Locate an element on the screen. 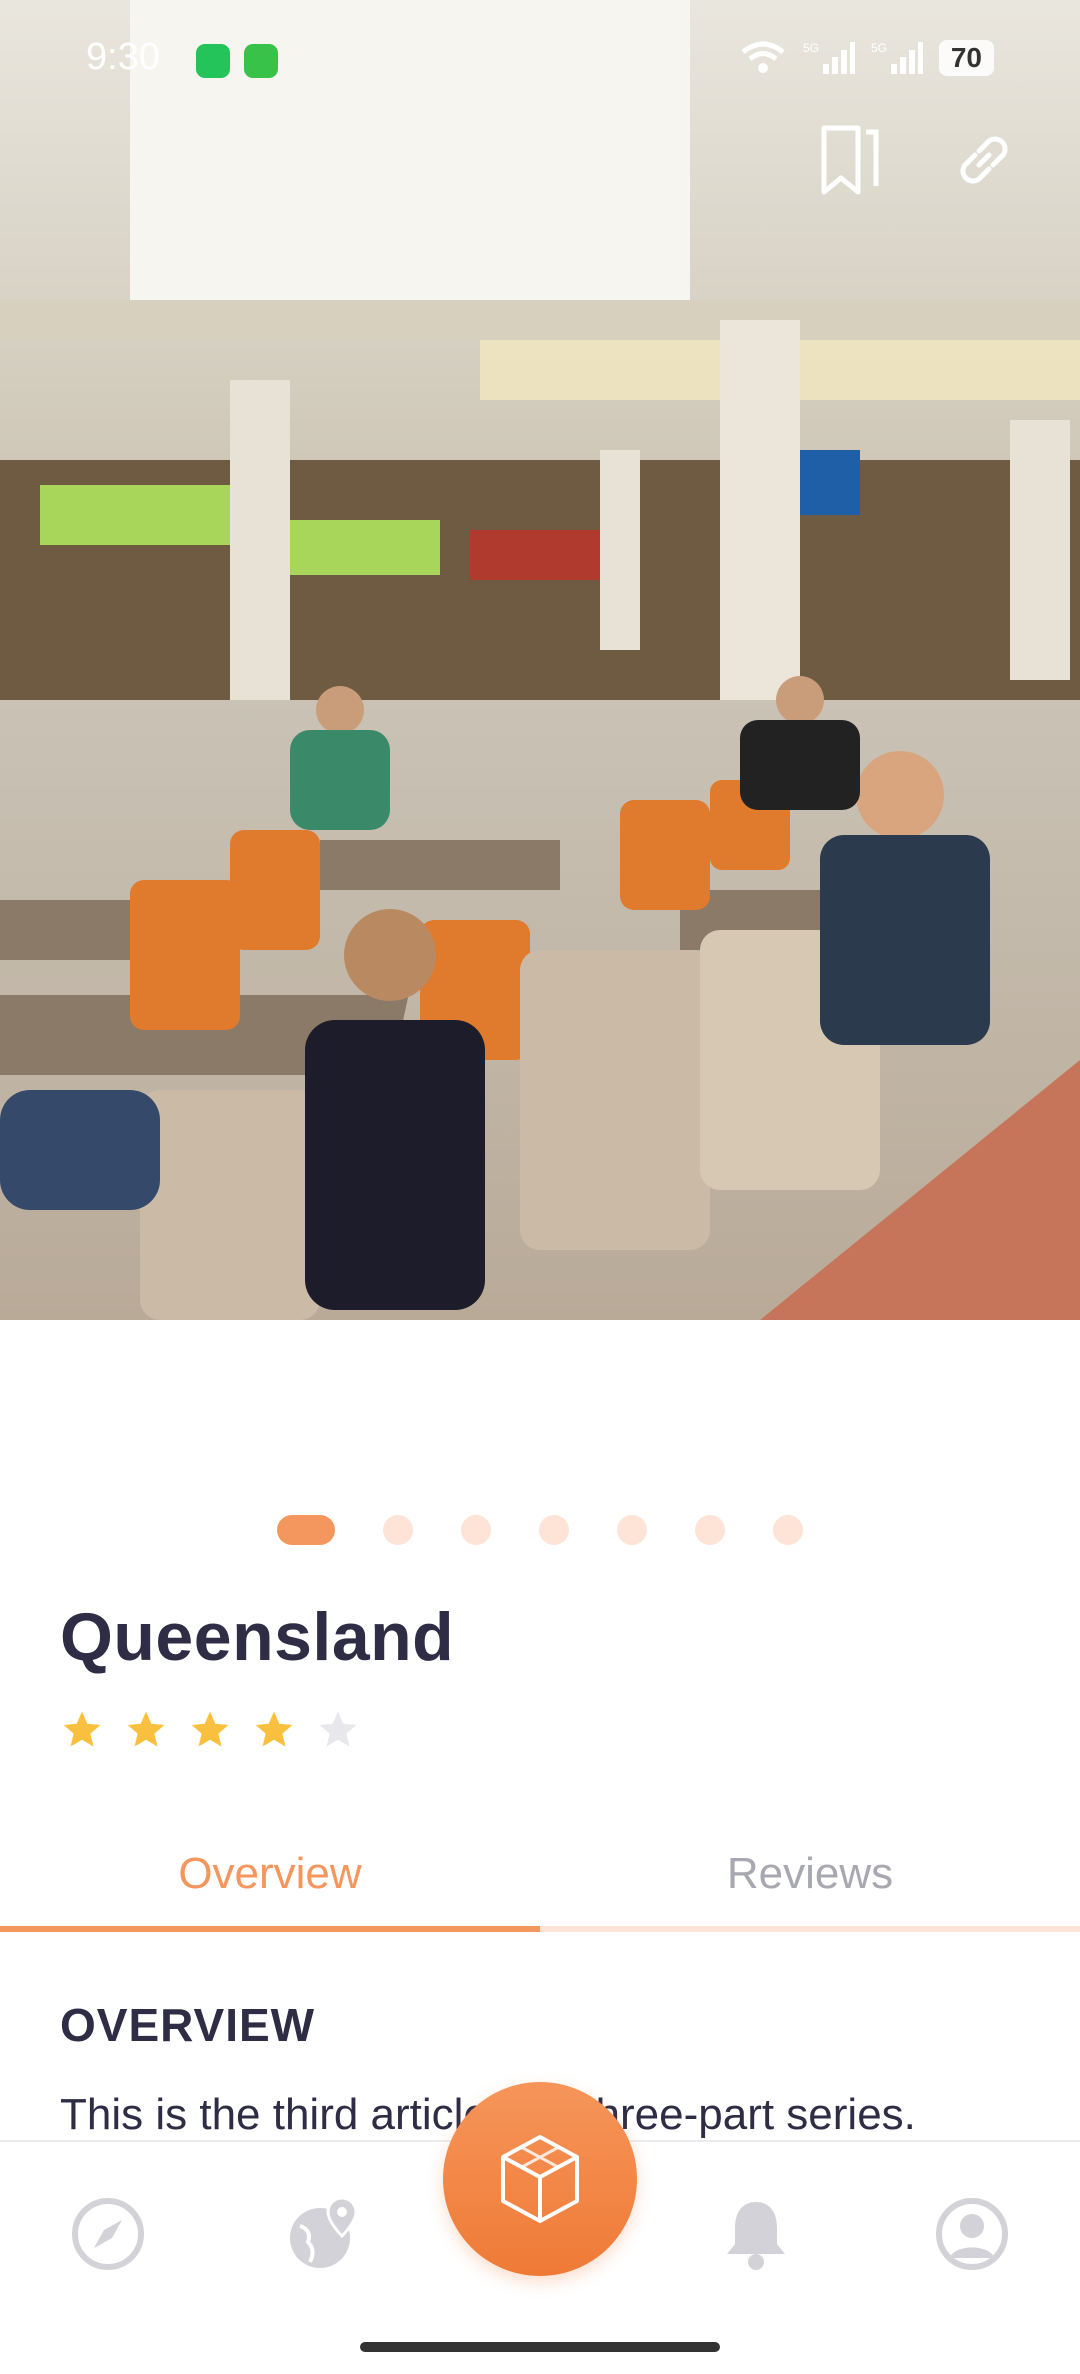 The height and width of the screenshot is (2374, 1080). bookmark-icon is located at coordinates (850, 160).